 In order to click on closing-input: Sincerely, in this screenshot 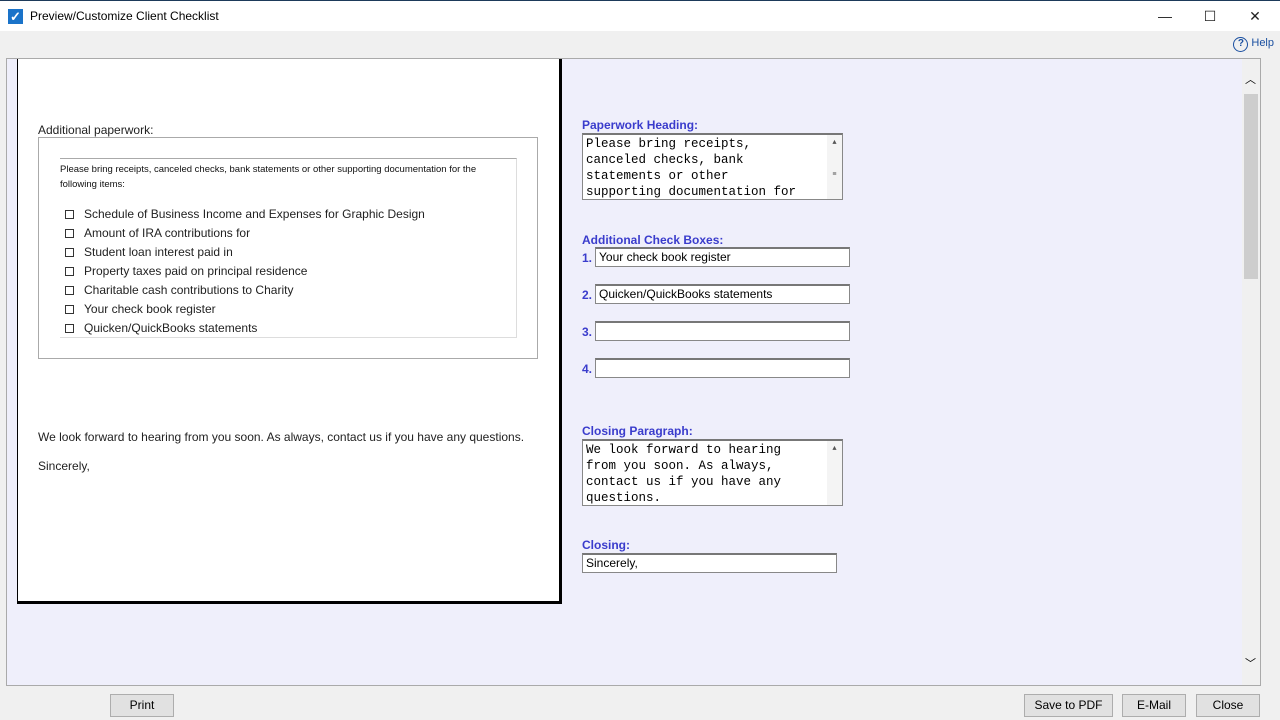, I will do `click(709, 563)`.